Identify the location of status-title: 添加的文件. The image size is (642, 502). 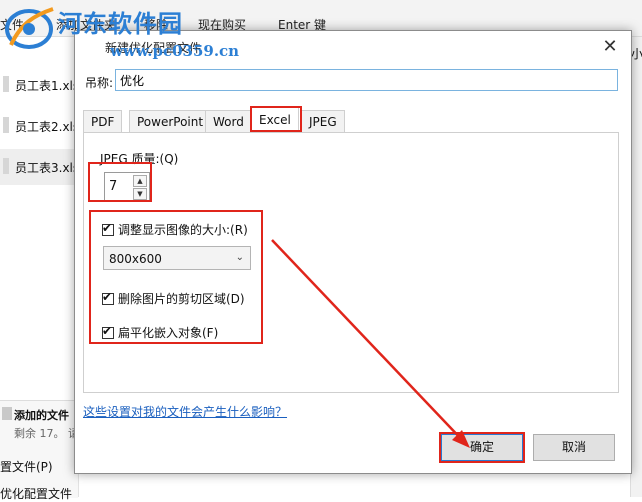
(41, 415).